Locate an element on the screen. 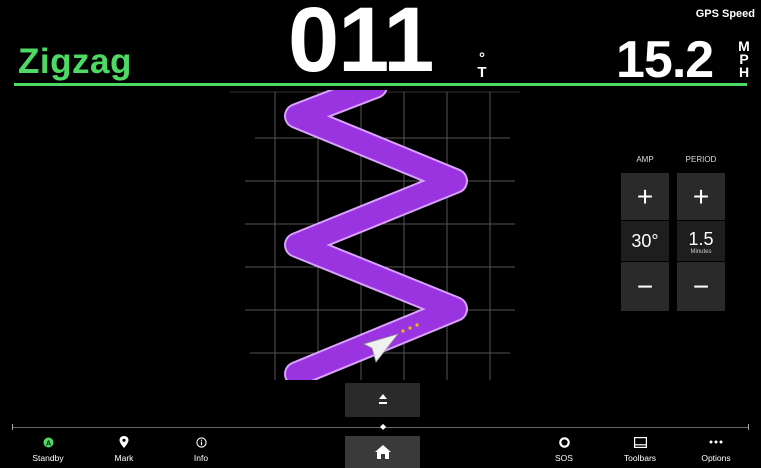  nav-info: Info is located at coordinates (201, 450).